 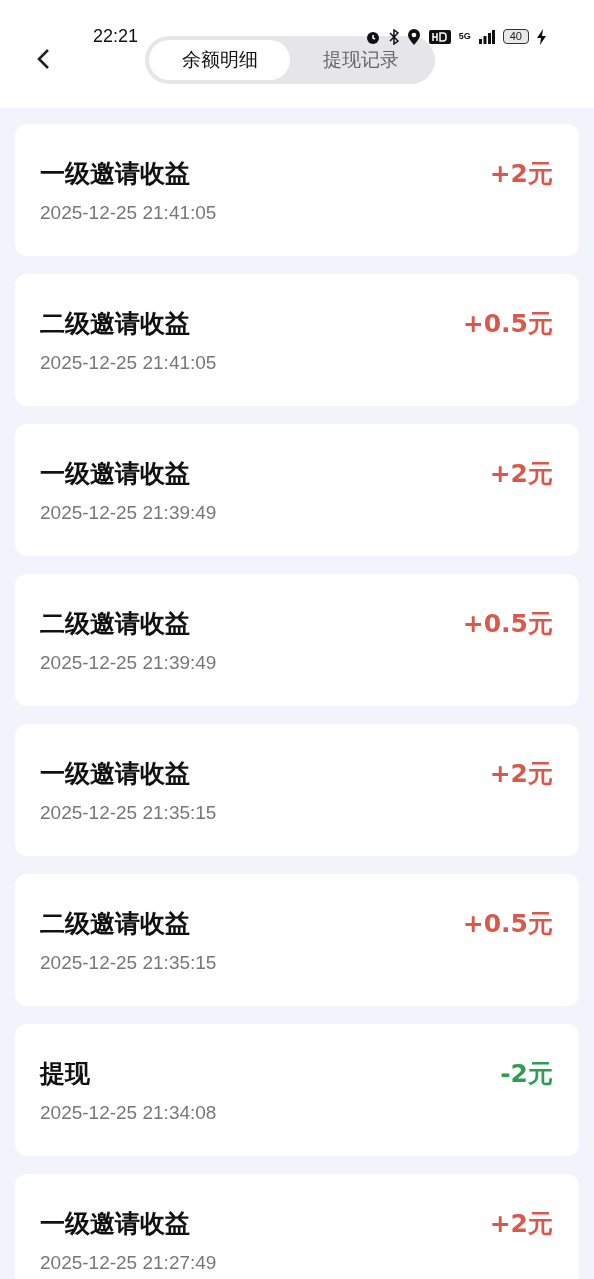 I want to click on record-time: 2025-12-25 21:34:08, so click(x=128, y=1113).